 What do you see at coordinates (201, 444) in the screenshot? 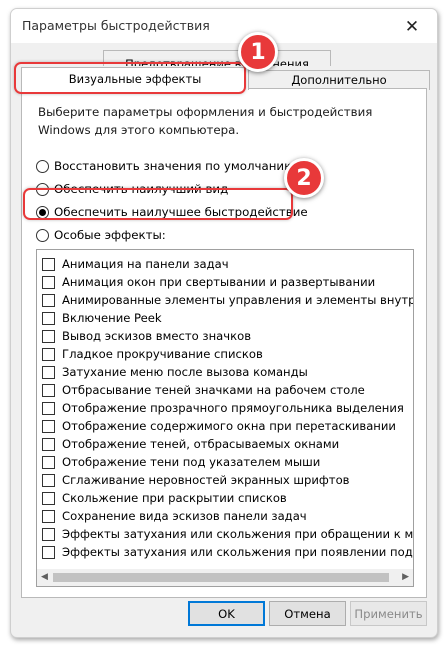
I see `effect-label: Отображение теней, отбрасываемых окнами` at bounding box center [201, 444].